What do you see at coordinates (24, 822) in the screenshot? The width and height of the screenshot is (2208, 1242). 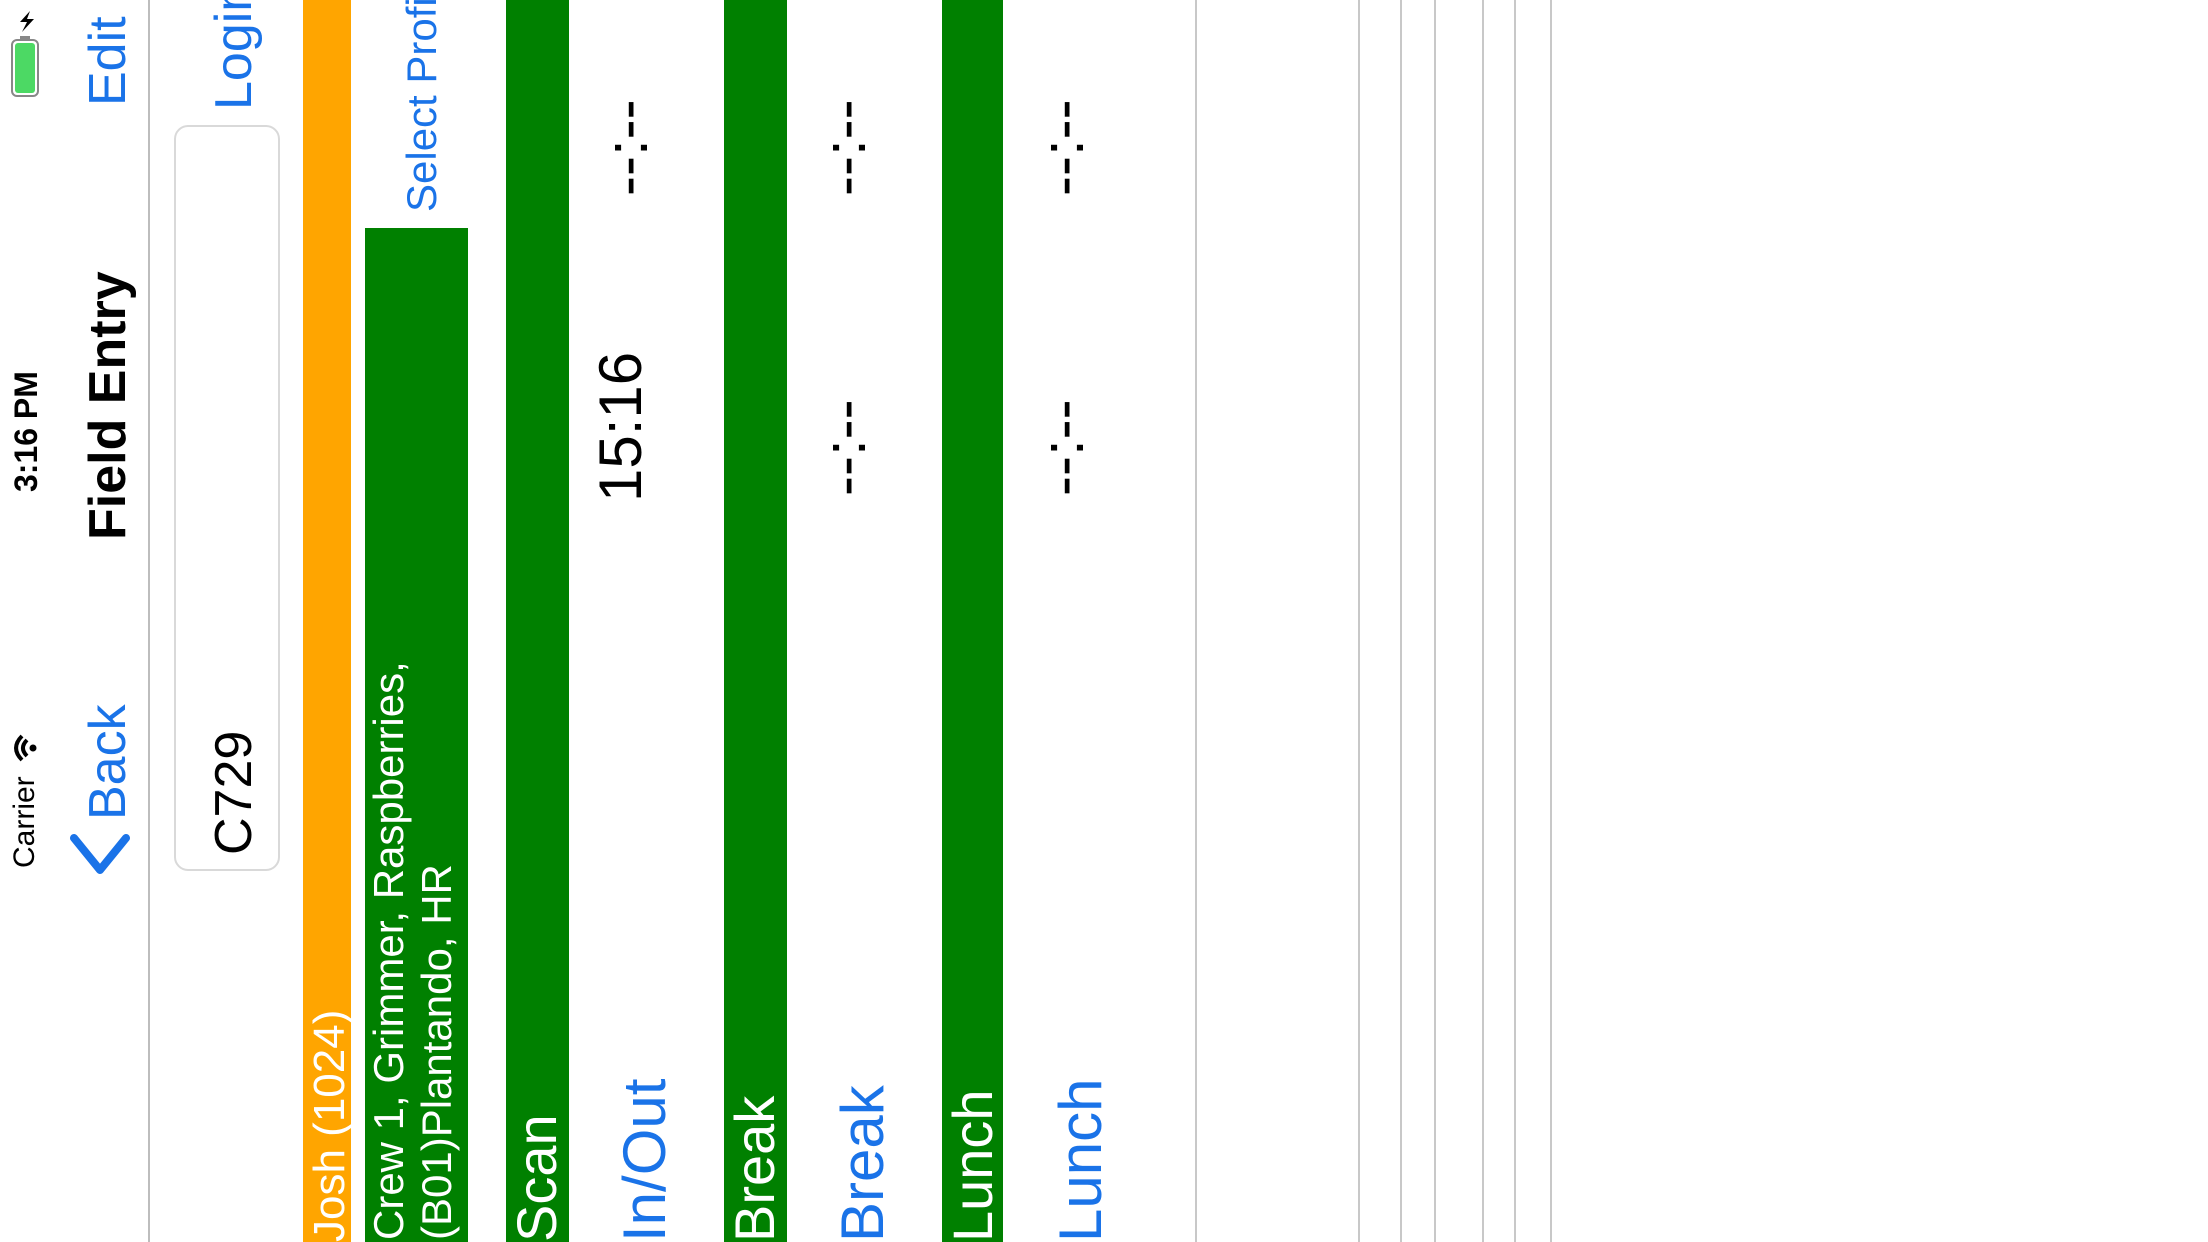 I see `carrier-label: Carrier` at bounding box center [24, 822].